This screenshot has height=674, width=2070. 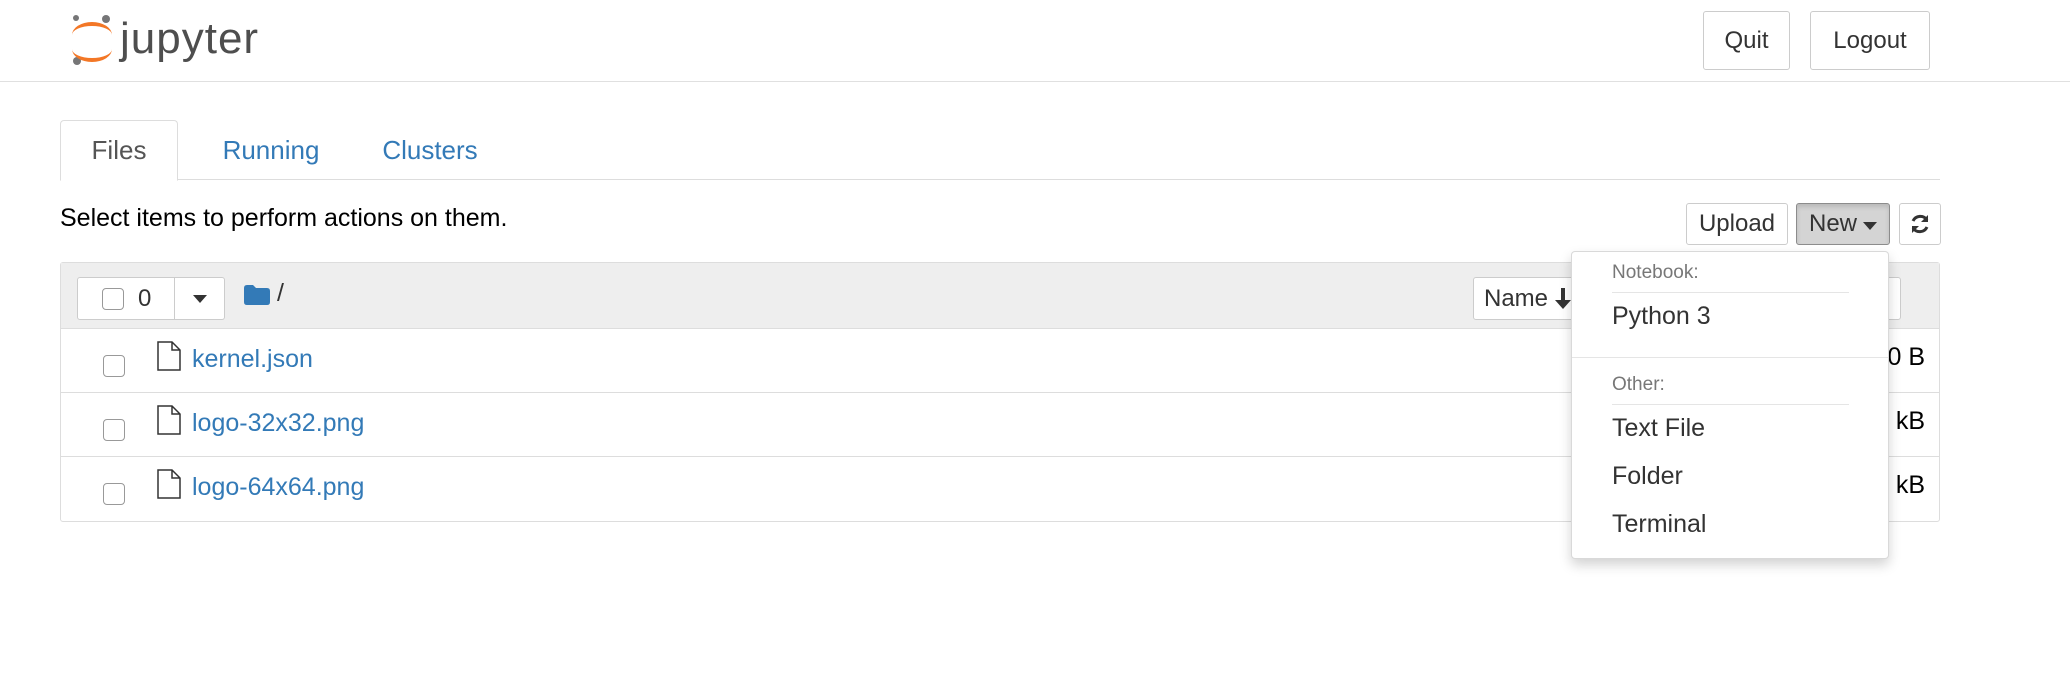 I want to click on logo-text: jupyter, so click(x=190, y=38).